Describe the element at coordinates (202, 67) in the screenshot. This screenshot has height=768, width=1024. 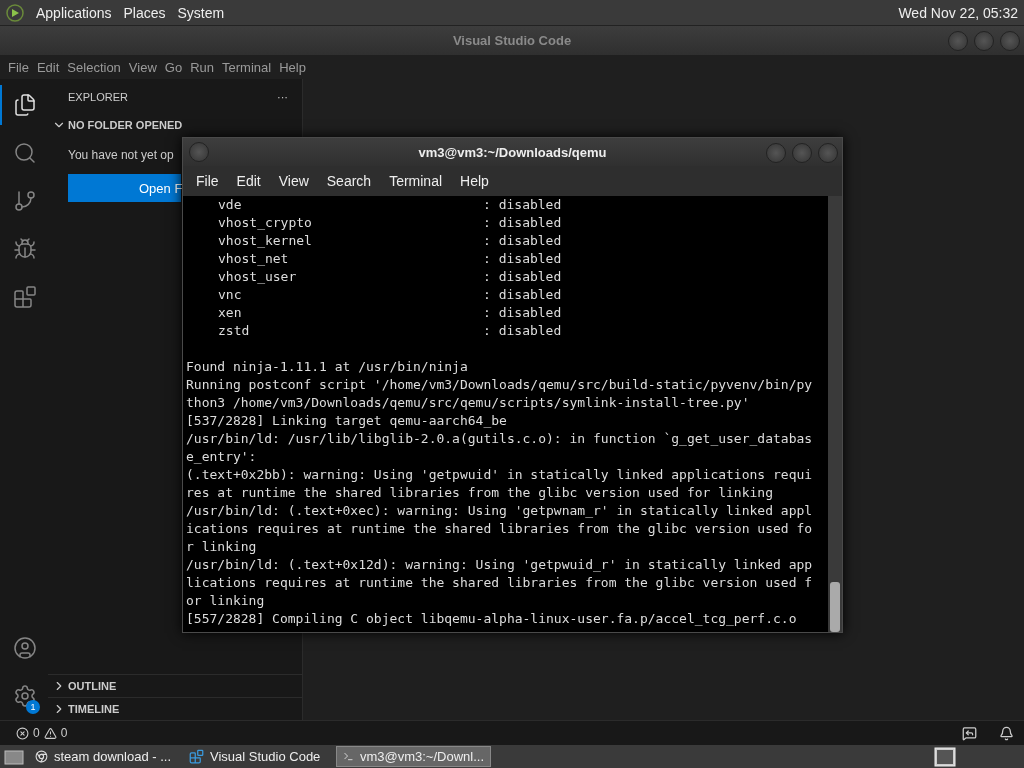
I see `menu-item: Run` at that location.